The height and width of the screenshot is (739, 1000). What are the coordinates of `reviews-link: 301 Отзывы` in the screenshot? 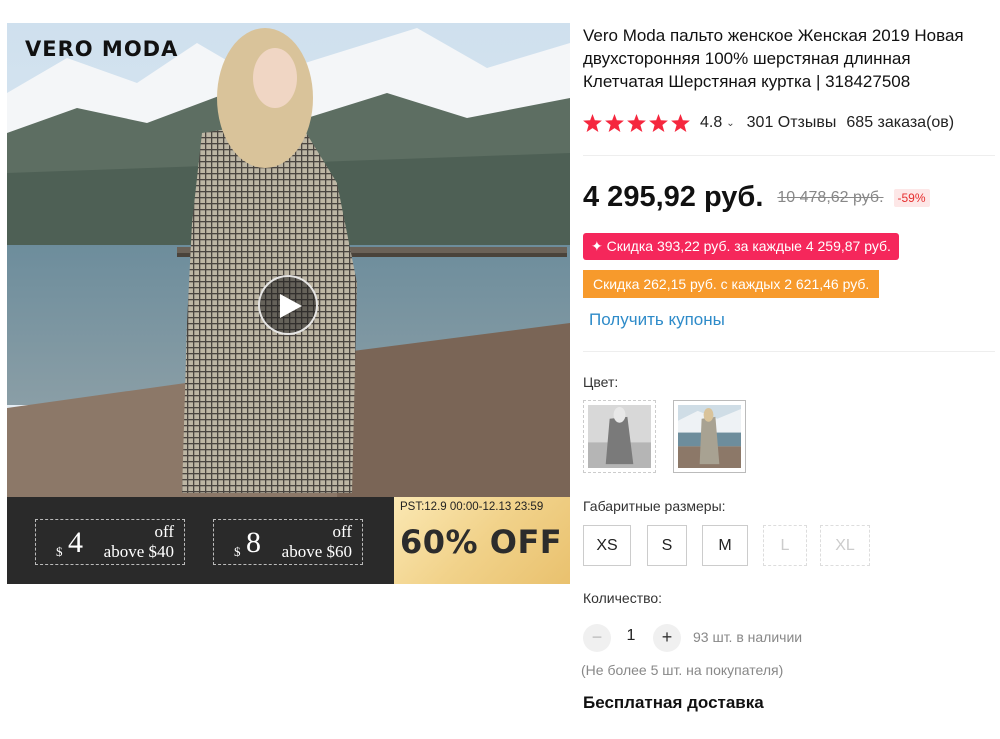 It's located at (792, 123).